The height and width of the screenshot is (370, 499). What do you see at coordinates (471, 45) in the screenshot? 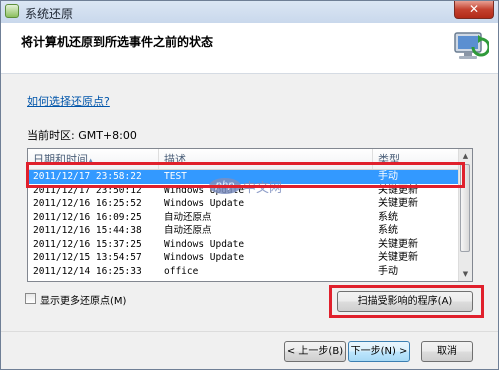
I see `monitor-restore-icon` at bounding box center [471, 45].